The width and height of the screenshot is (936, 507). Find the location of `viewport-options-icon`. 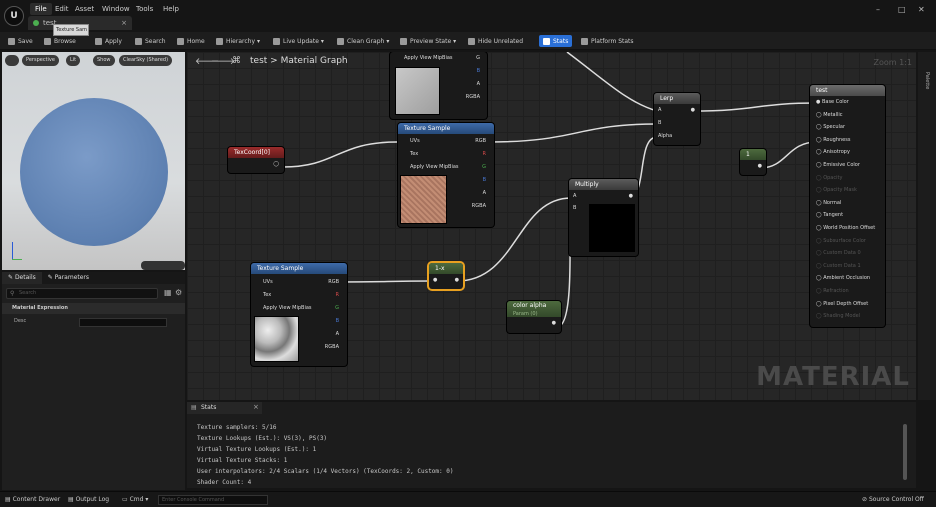

viewport-options-icon is located at coordinates (12, 60).